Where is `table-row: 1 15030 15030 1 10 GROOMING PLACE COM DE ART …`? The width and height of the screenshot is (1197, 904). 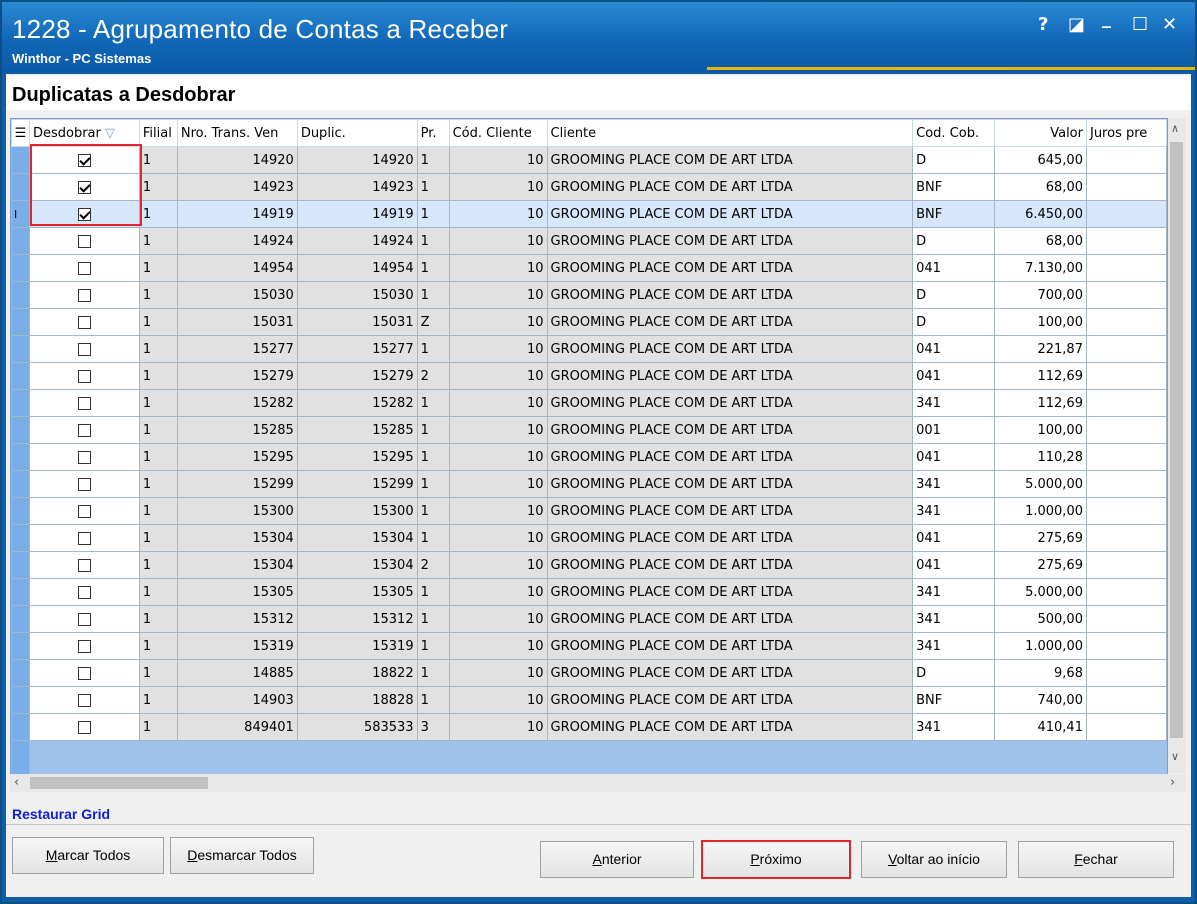
table-row: 1 15030 15030 1 10 GROOMING PLACE COM DE ART … is located at coordinates (589, 295).